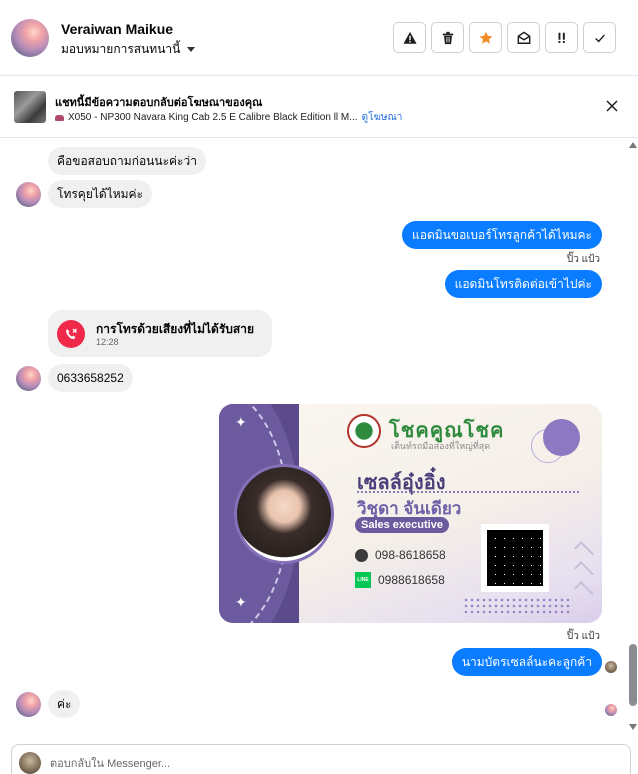 The height and width of the screenshot is (774, 638). Describe the element at coordinates (633, 727) in the screenshot. I see `scroll-down-arrow-icon` at that location.